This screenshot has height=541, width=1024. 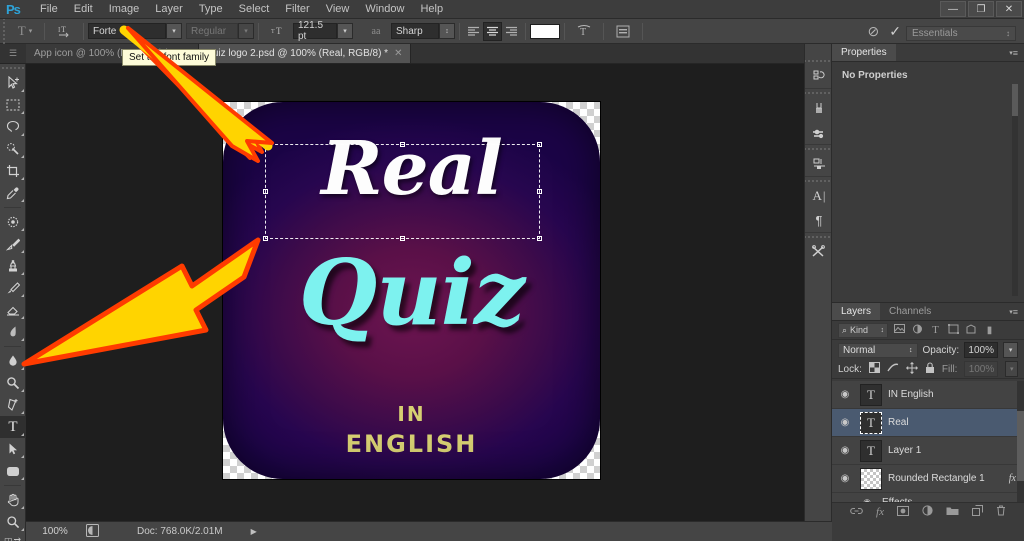 What do you see at coordinates (871, 478) in the screenshot?
I see `layer-thumbnail` at bounding box center [871, 478].